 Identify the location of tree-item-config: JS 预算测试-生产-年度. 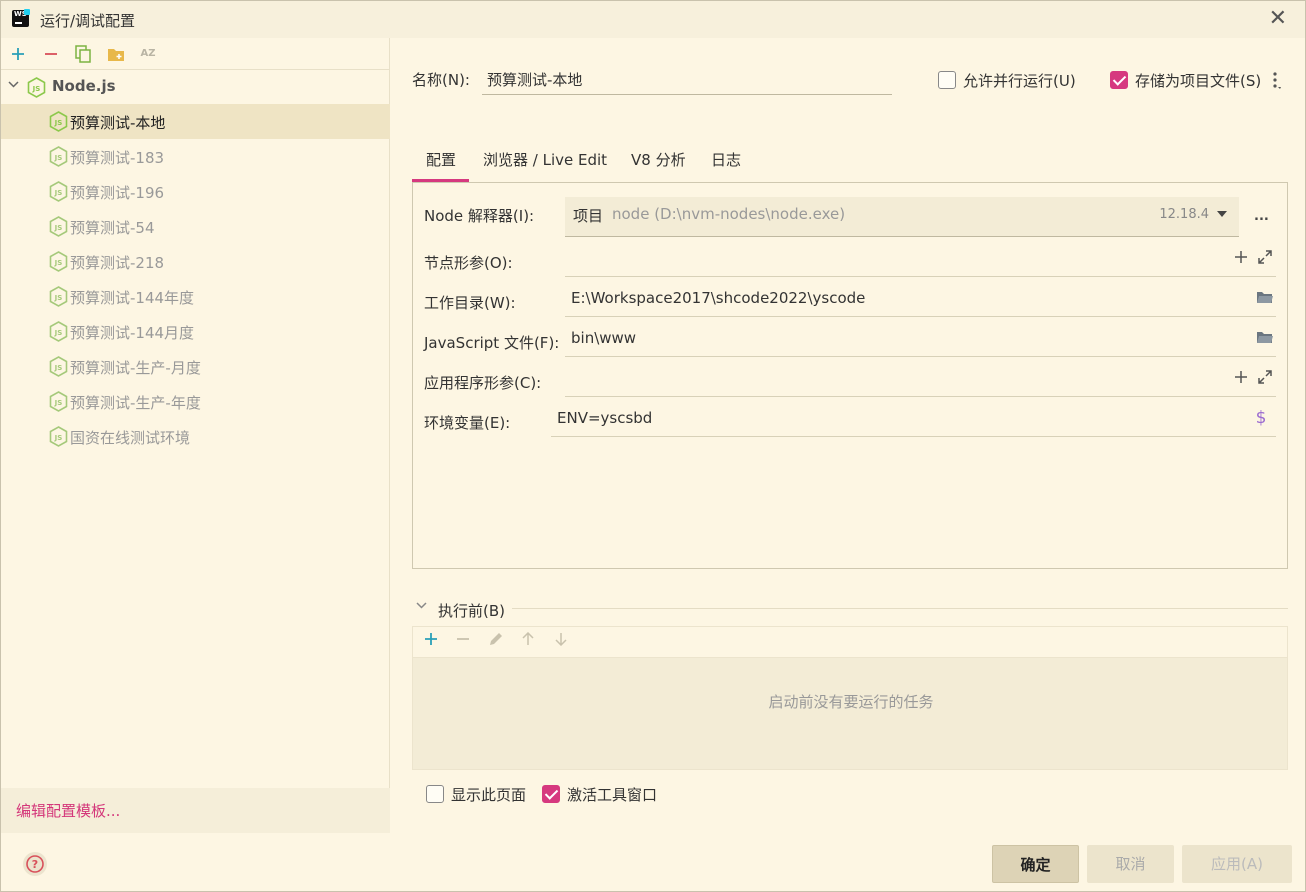
(195, 401).